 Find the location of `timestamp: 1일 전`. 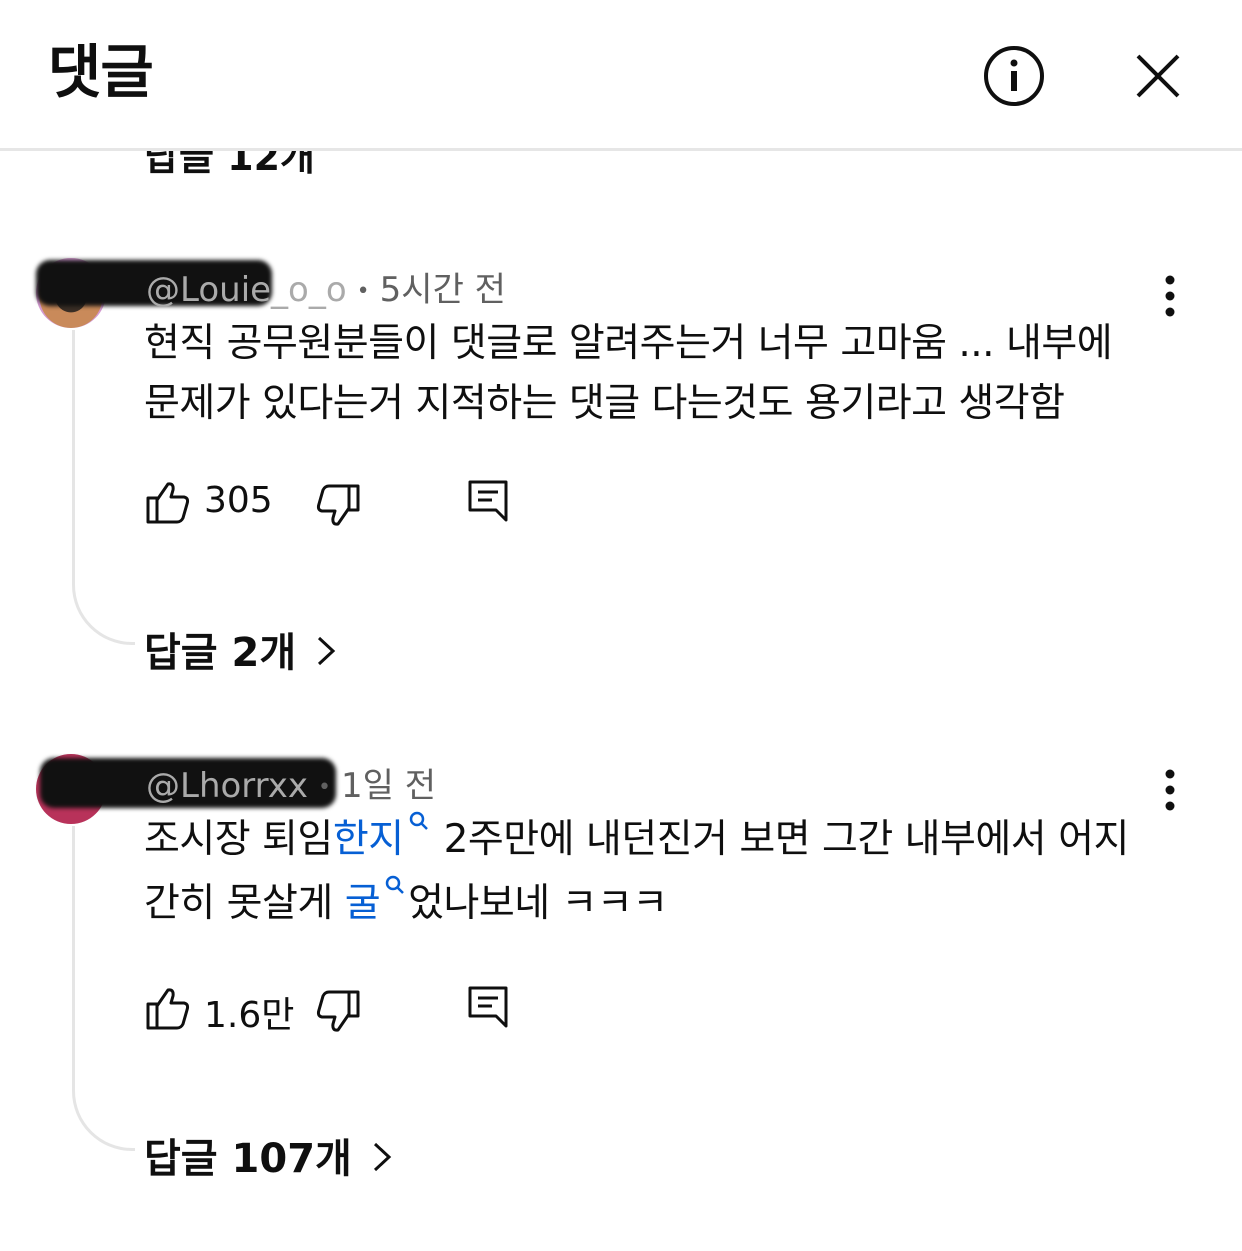

timestamp: 1일 전 is located at coordinates (388, 786).